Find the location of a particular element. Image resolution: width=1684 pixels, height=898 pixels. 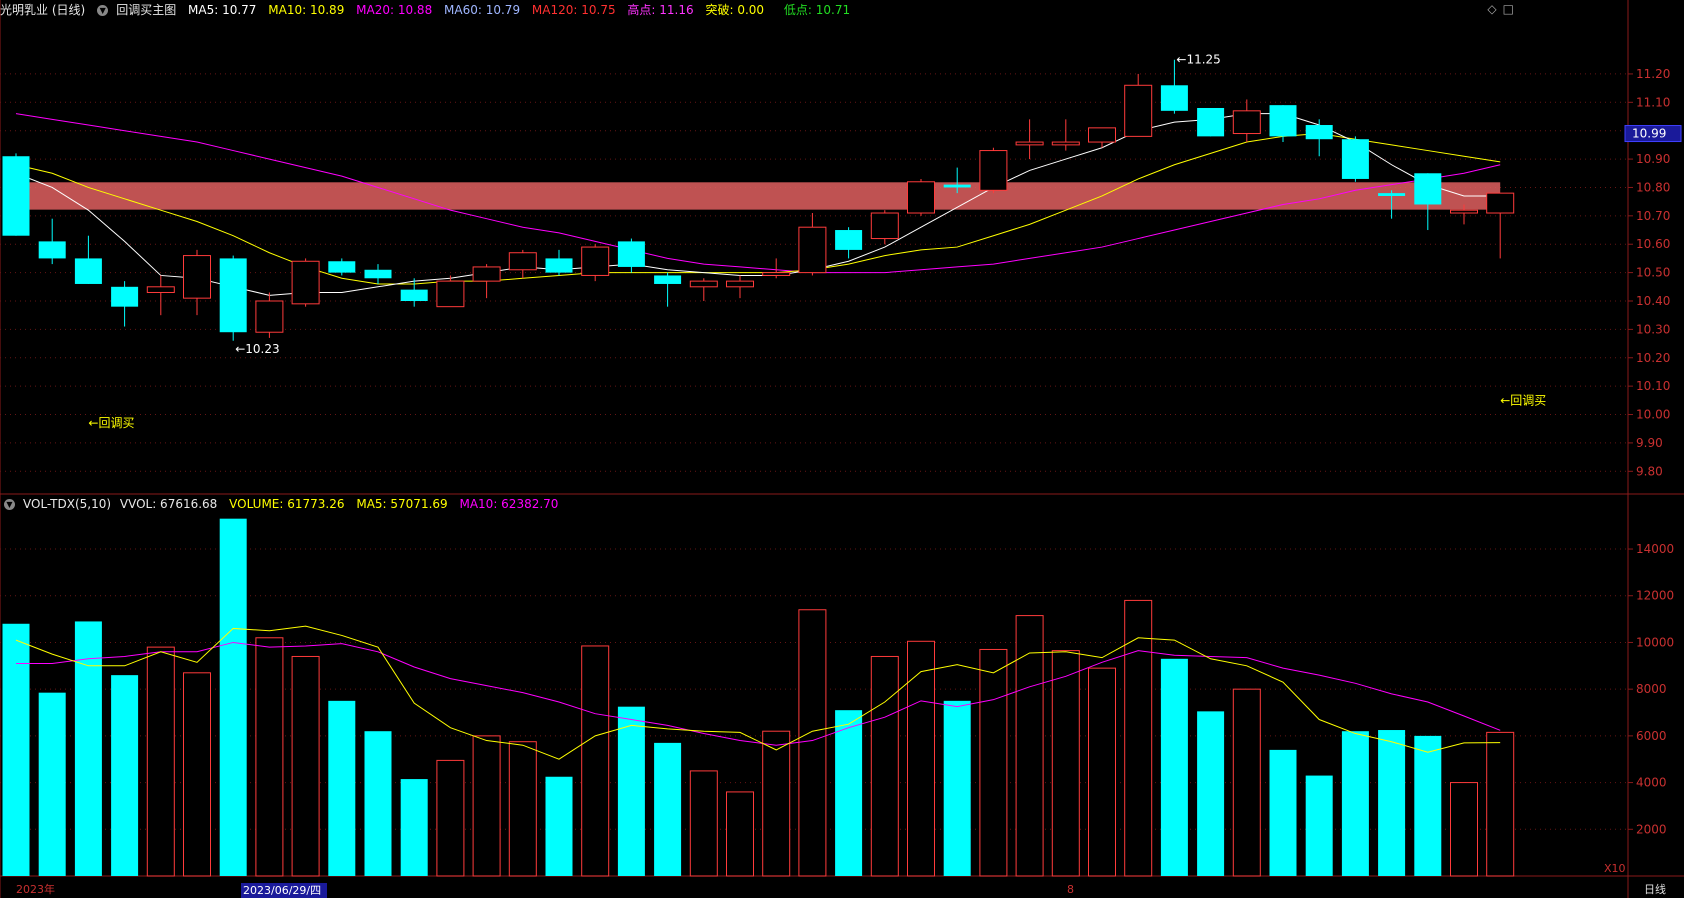

diamond-icon: ◇ is located at coordinates (1491, 9).